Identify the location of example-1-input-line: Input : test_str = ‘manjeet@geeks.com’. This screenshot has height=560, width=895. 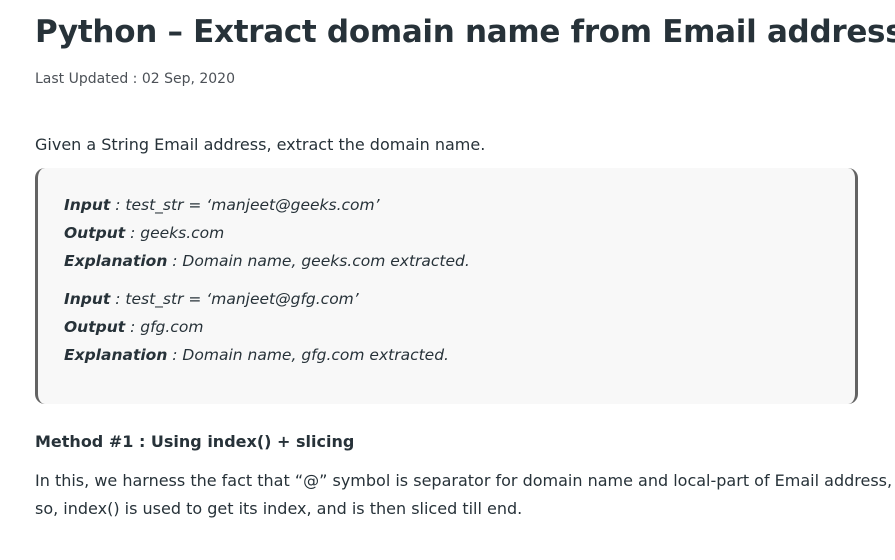
(222, 205).